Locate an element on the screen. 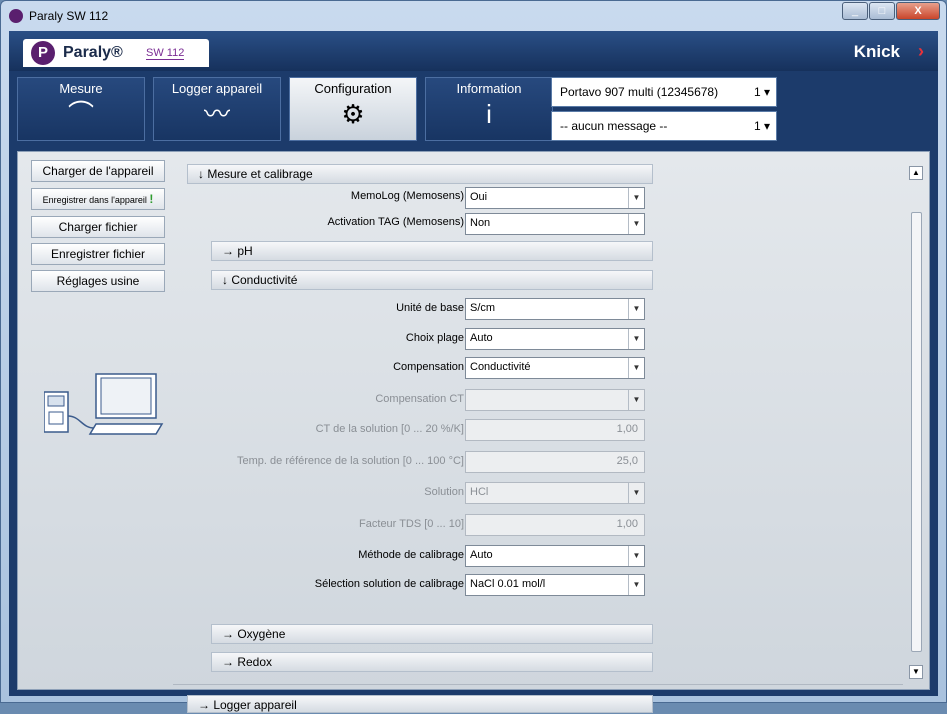 This screenshot has width=947, height=714. paraly-logo: P Paraly® SW 112 is located at coordinates (116, 53).